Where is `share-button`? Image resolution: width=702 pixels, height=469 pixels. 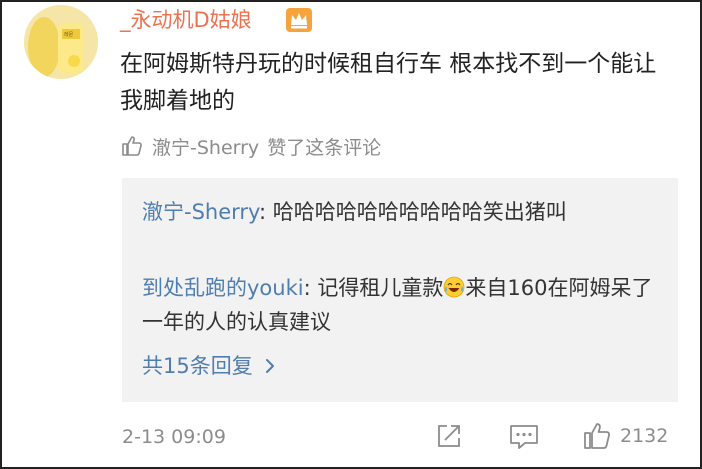 share-button is located at coordinates (449, 436).